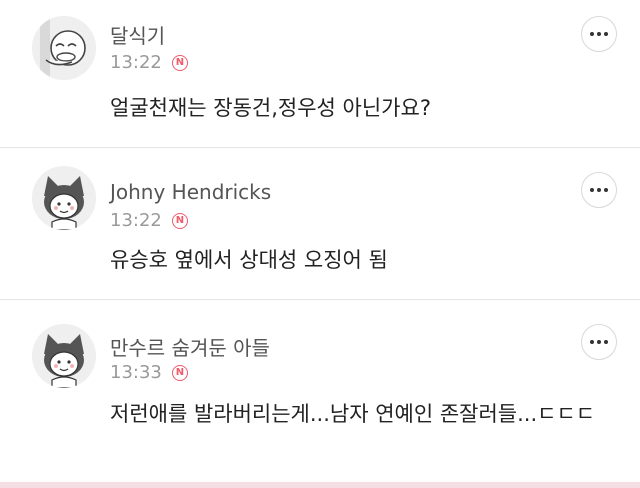 This screenshot has width=640, height=488. What do you see at coordinates (137, 34) in the screenshot?
I see `comment-author: 달식기` at bounding box center [137, 34].